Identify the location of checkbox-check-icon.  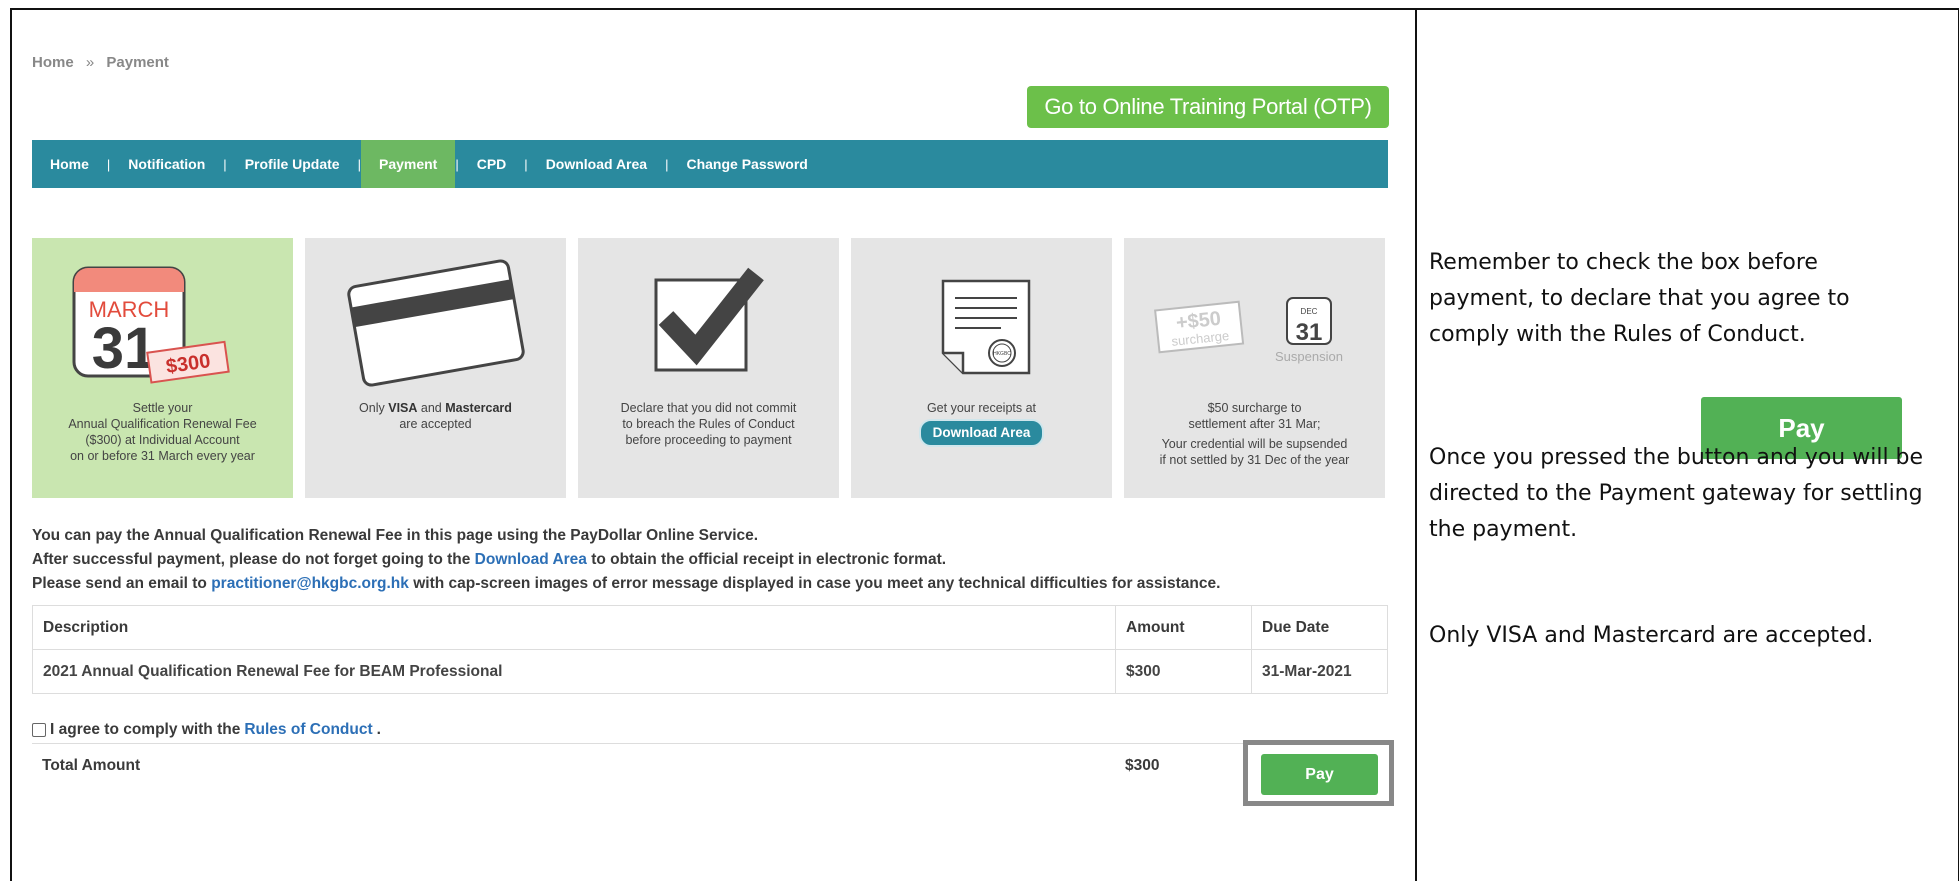
(709, 319).